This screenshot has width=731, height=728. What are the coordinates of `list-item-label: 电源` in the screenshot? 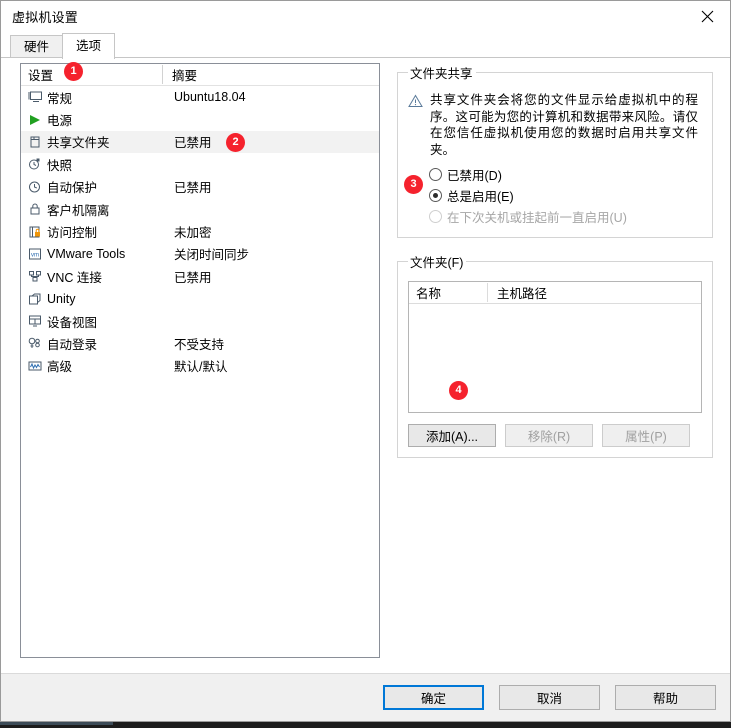 It's located at (60, 121).